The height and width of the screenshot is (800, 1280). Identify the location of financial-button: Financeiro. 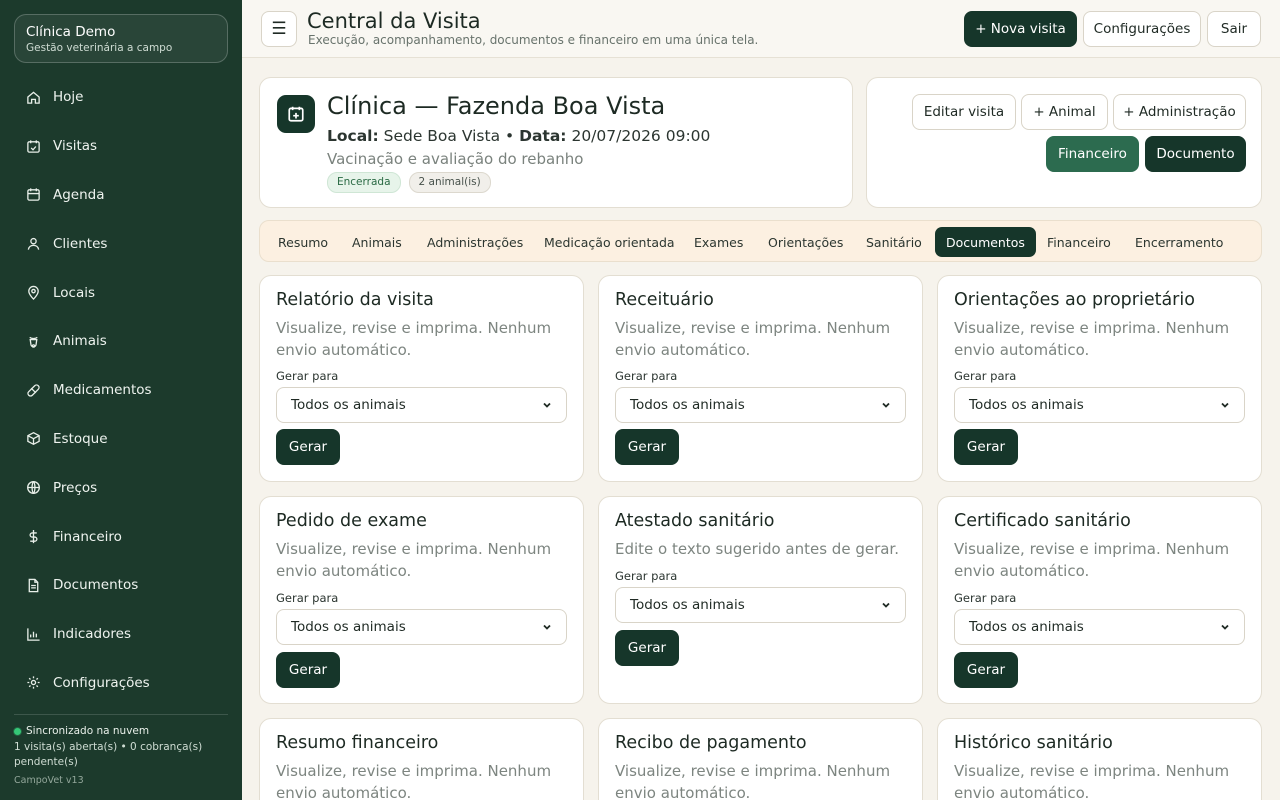
(1092, 154).